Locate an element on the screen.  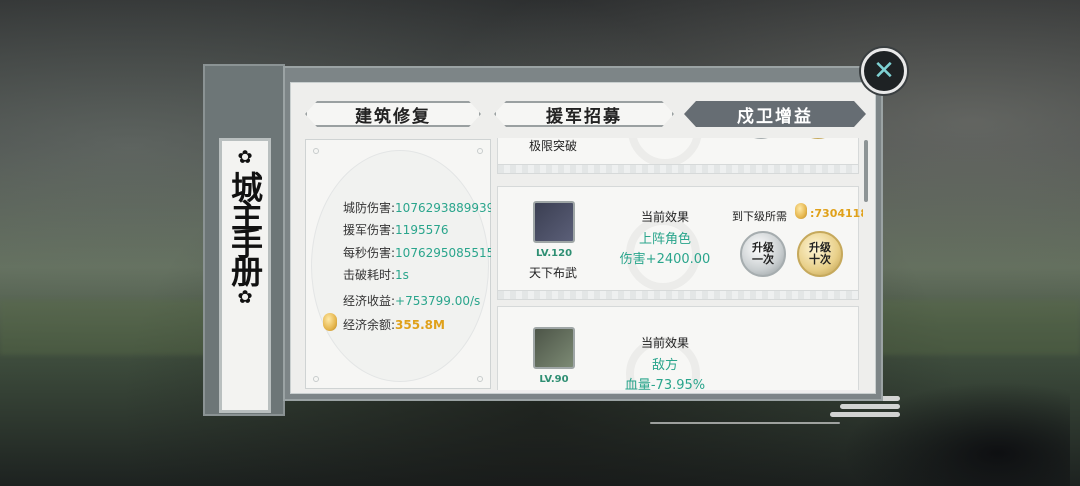
upgrade-once-label: 升级一次 is located at coordinates (763, 253).